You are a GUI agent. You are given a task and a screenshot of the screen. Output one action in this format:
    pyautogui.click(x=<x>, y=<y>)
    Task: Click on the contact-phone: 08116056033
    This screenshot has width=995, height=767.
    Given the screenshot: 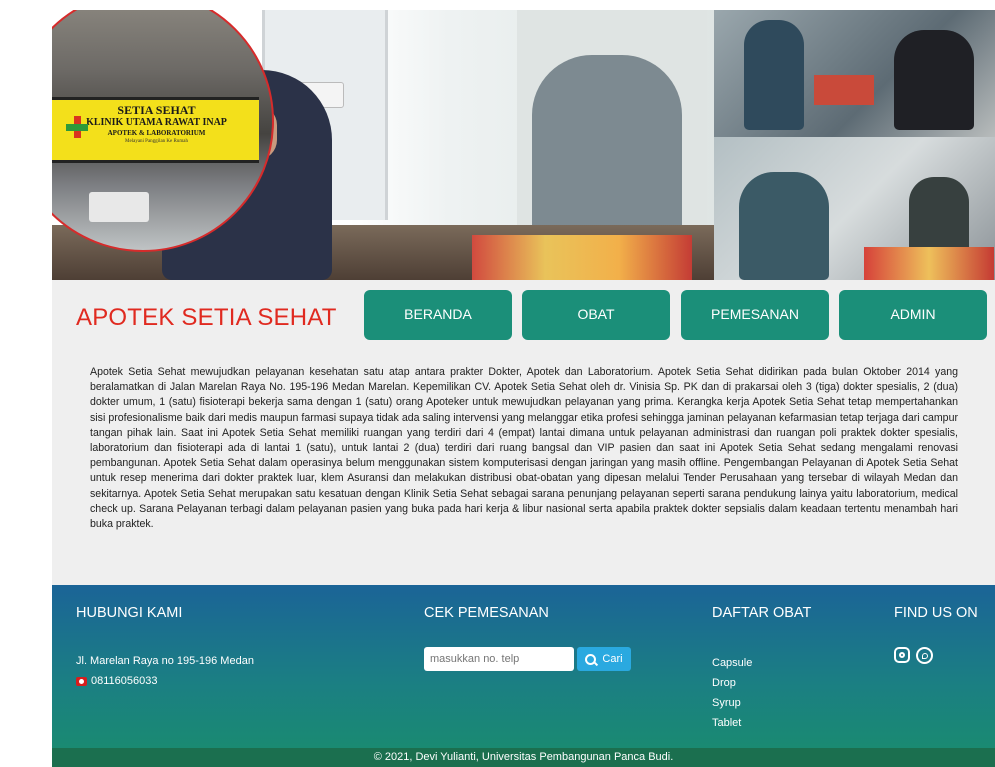 What is the action you would take?
    pyautogui.click(x=116, y=681)
    